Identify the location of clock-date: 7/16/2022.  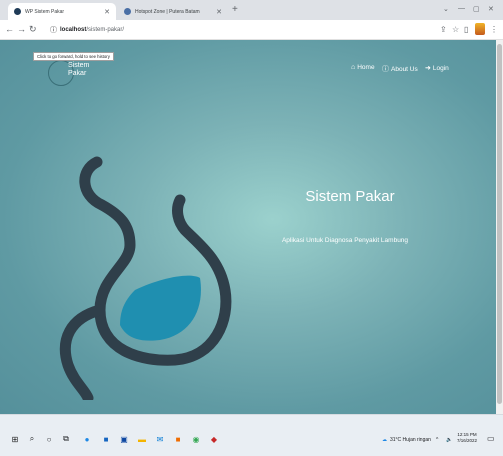
(467, 440).